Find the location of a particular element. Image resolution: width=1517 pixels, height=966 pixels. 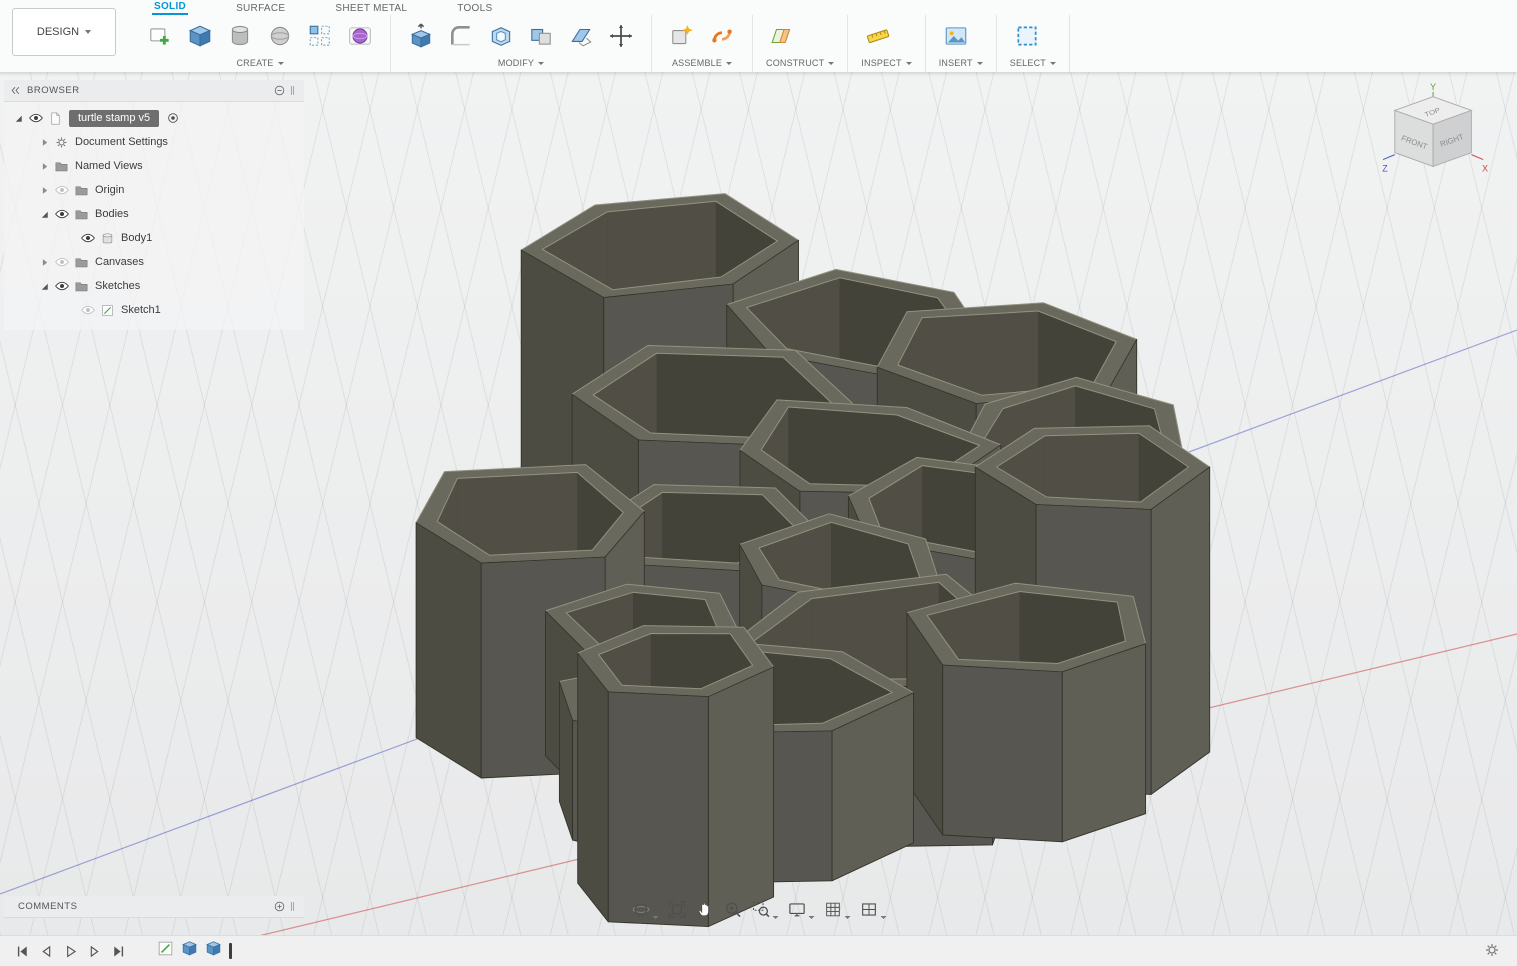

viewports-button is located at coordinates (872, 909).